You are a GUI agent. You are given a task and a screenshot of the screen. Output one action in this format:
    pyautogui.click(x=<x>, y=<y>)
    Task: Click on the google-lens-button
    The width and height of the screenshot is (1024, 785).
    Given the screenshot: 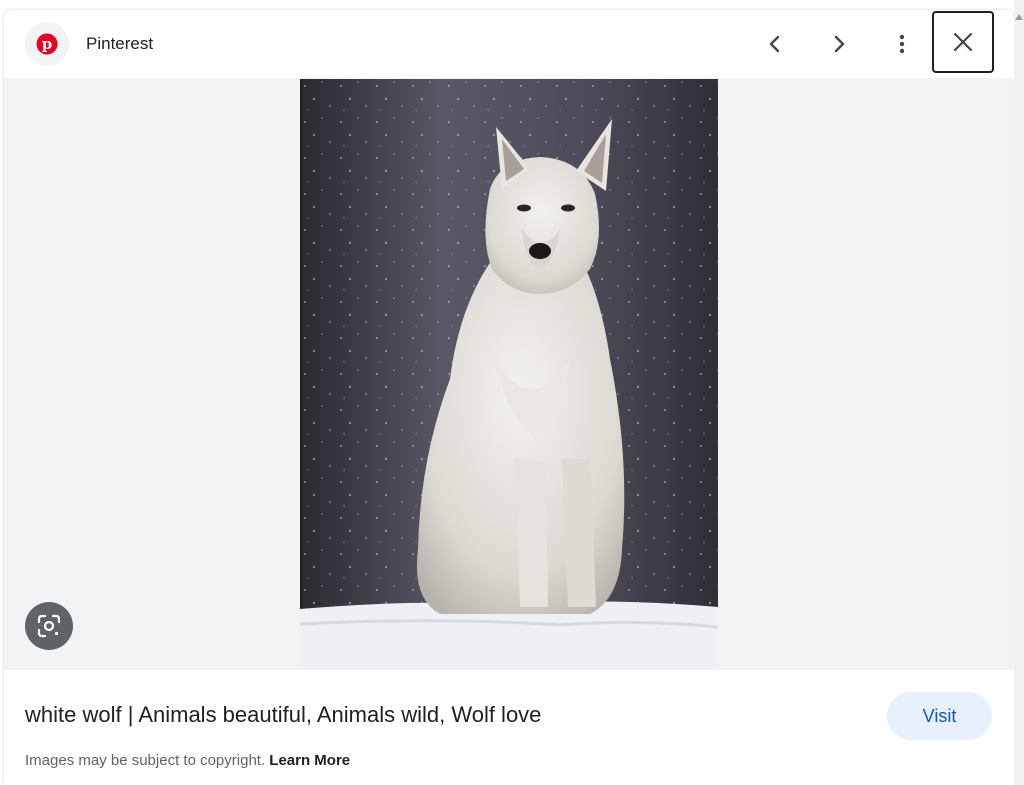 What is the action you would take?
    pyautogui.click(x=49, y=626)
    